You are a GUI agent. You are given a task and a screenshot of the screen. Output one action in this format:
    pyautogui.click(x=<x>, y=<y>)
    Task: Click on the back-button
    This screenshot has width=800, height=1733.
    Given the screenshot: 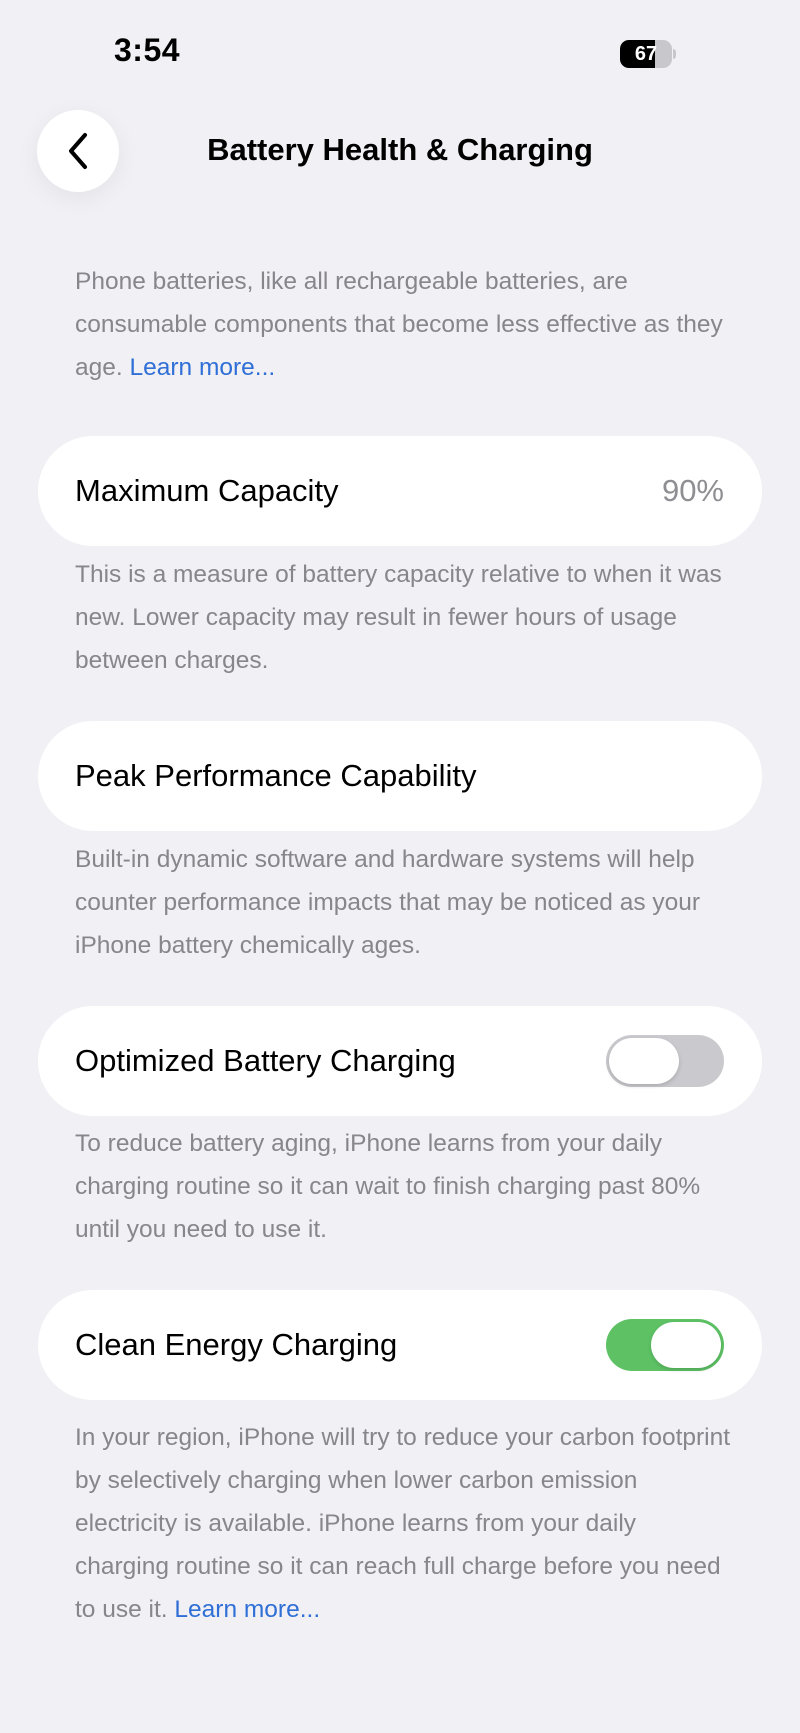 What is the action you would take?
    pyautogui.click(x=78, y=151)
    